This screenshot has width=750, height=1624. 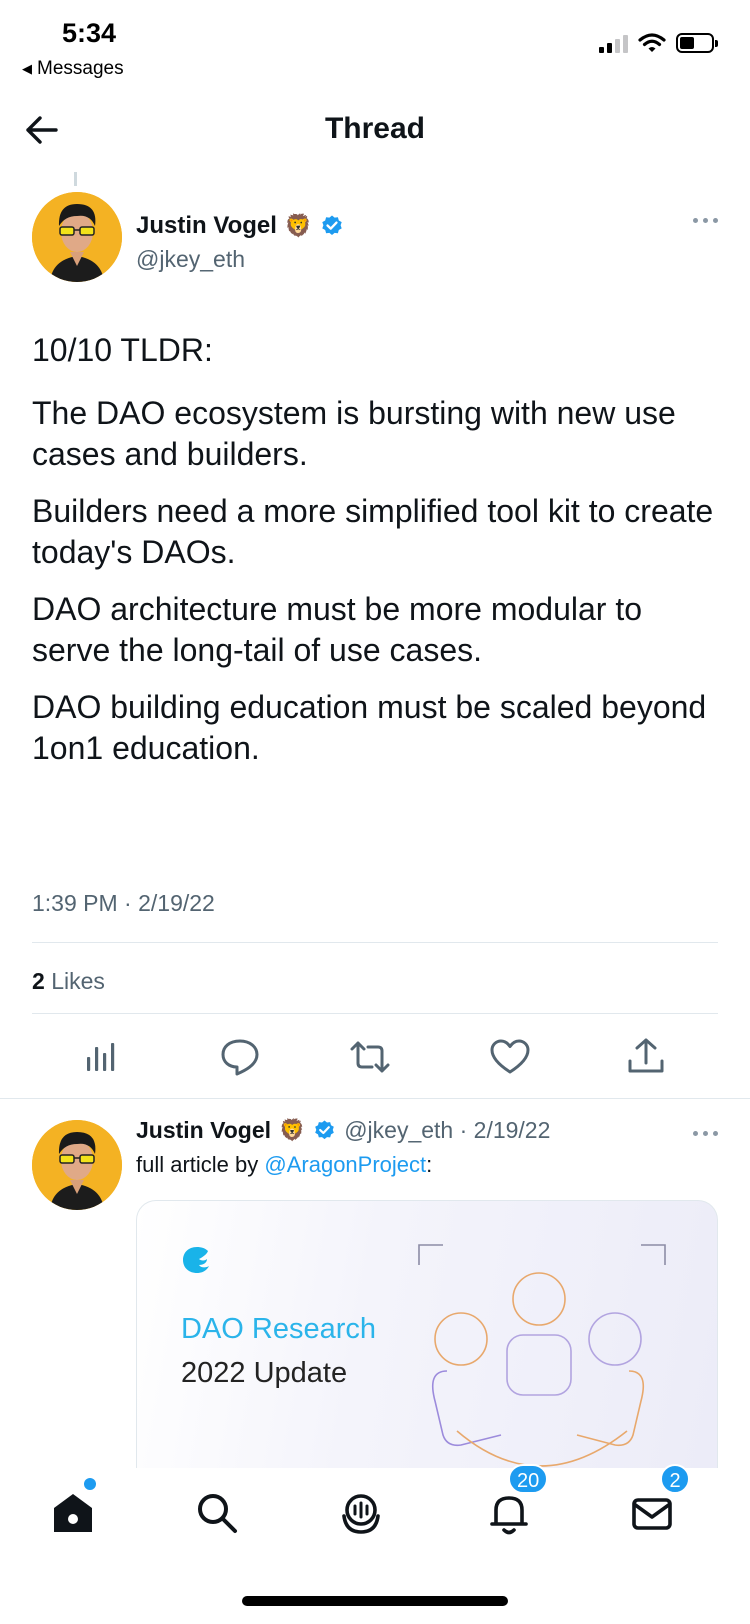 I want to click on notifications-badge: 20, so click(x=528, y=1479).